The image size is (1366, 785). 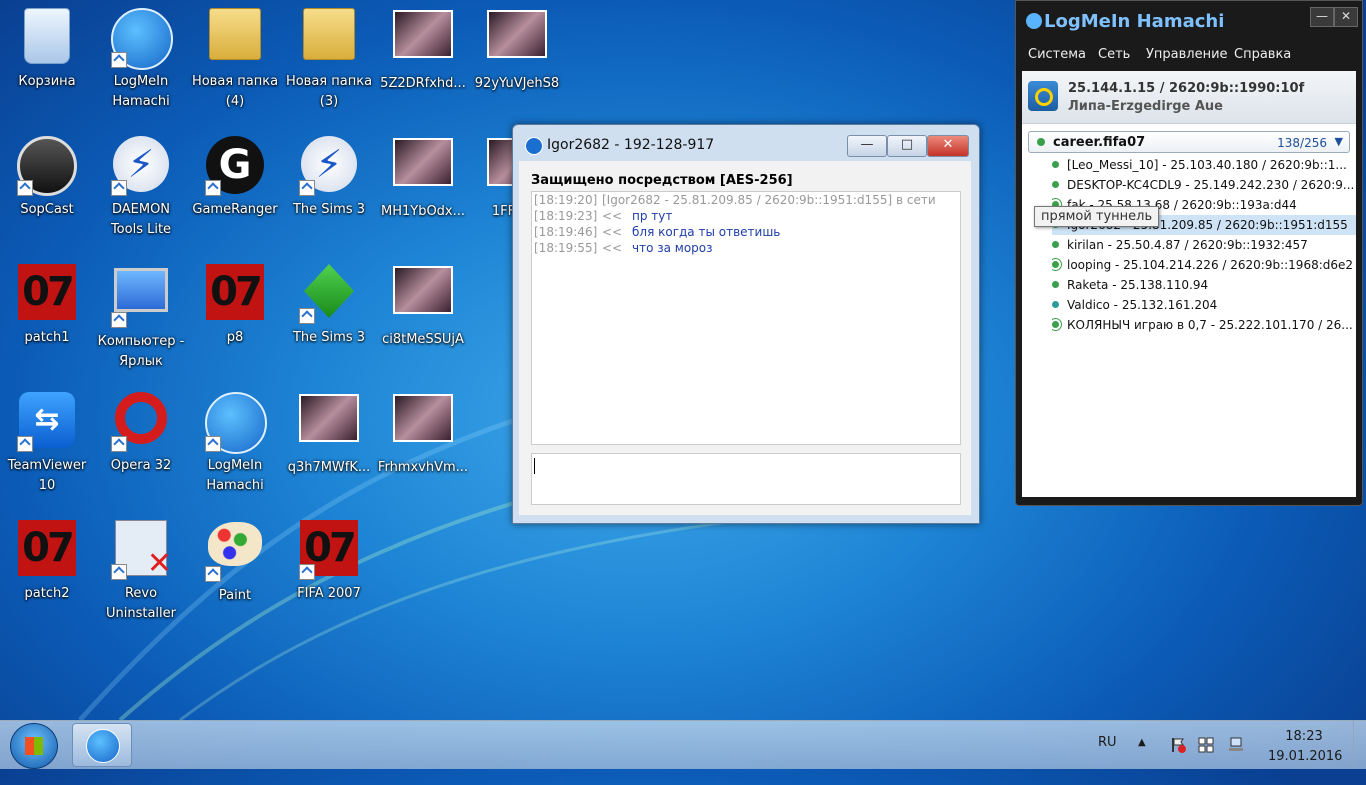 I want to click on sims3-icon: ⚡, so click(x=329, y=166).